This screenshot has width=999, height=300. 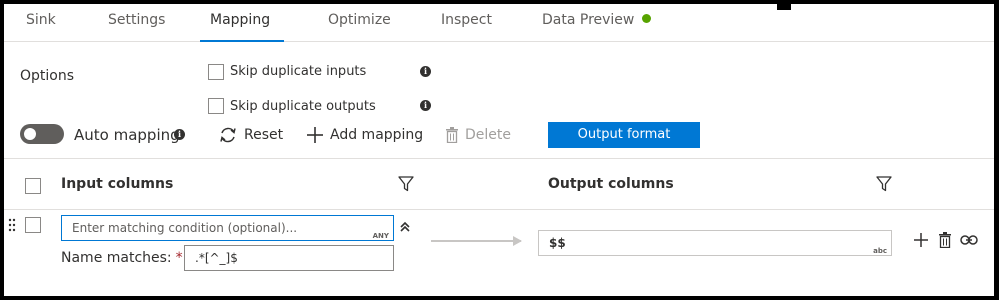 What do you see at coordinates (488, 135) in the screenshot?
I see `delete-label: Delete` at bounding box center [488, 135].